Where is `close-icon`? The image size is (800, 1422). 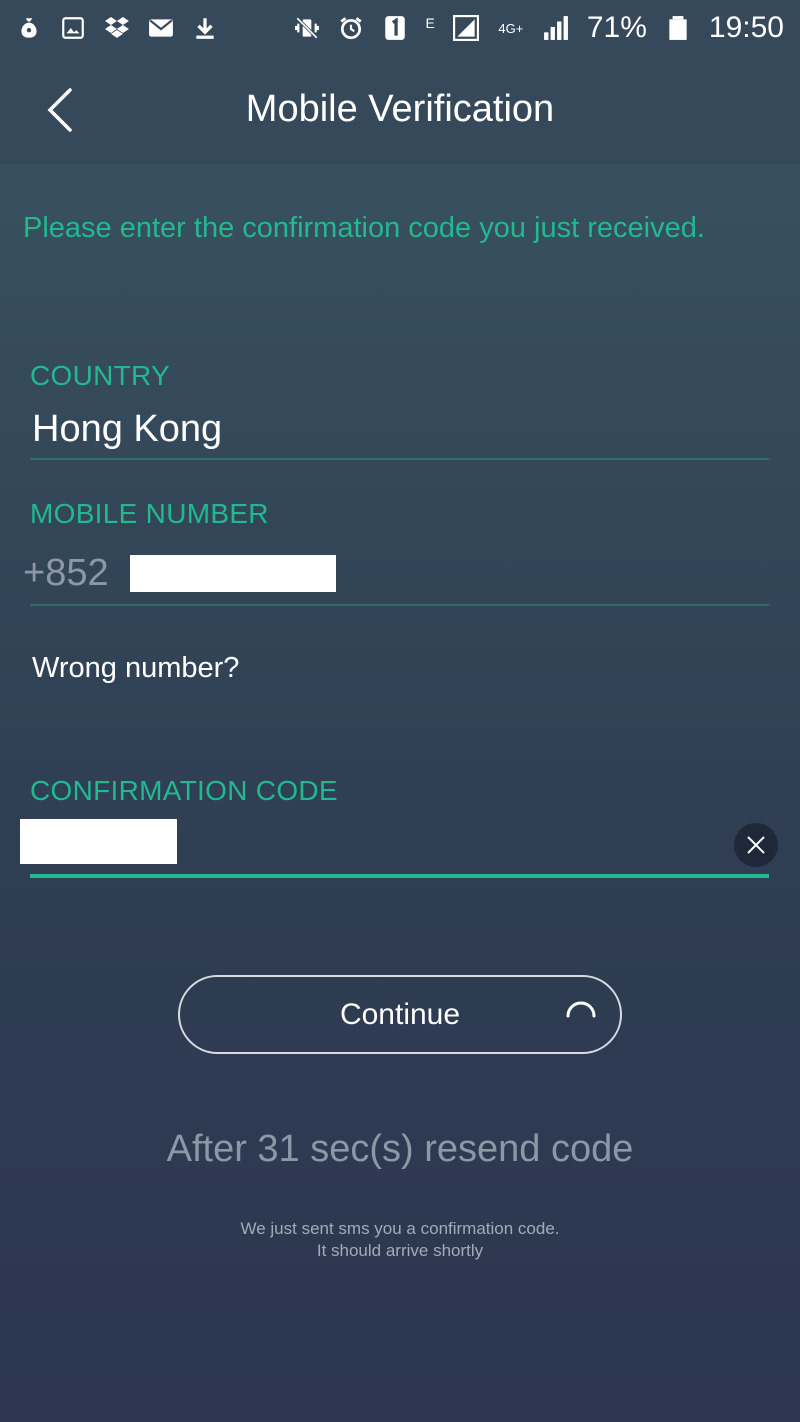
close-icon is located at coordinates (756, 845).